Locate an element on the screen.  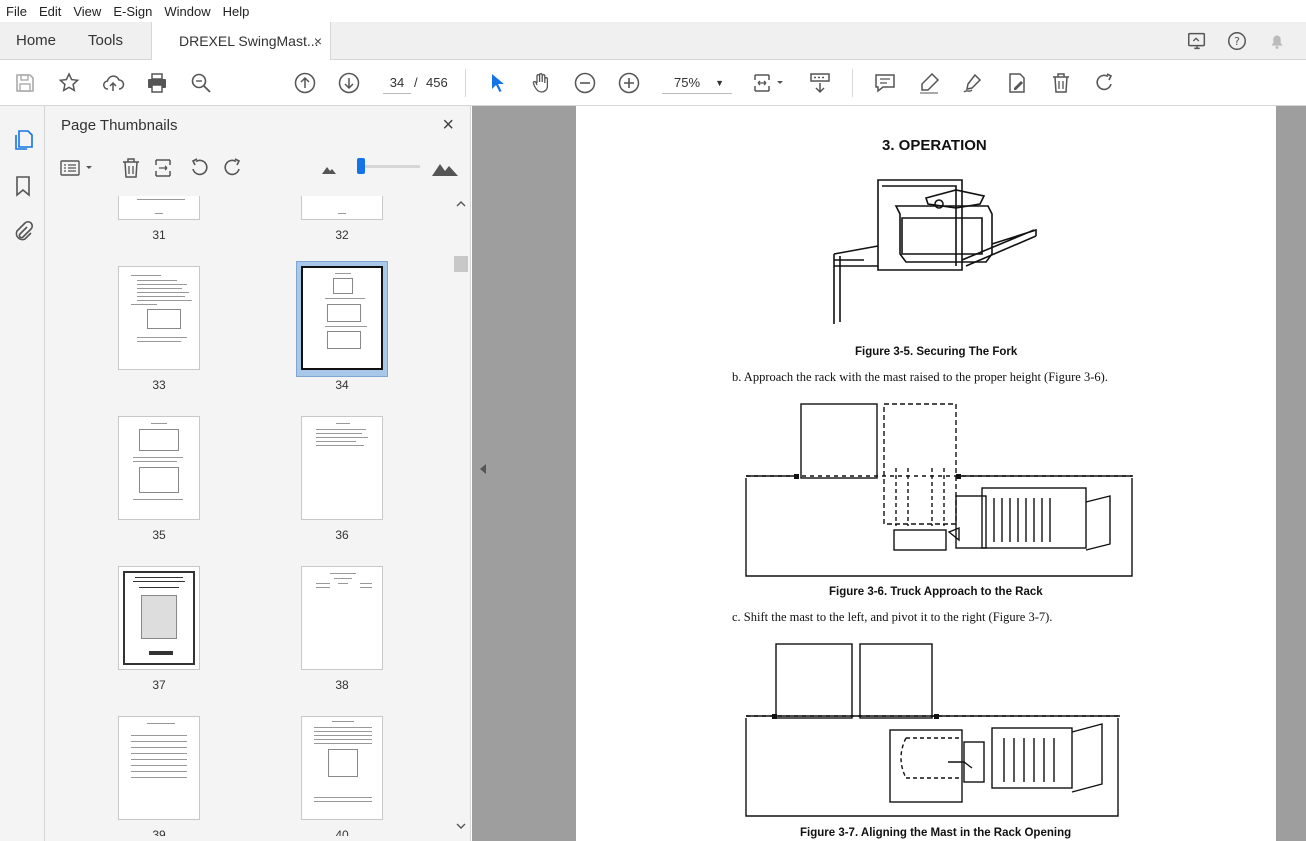
main-toolbar: 34 / 456 75% ▼ is located at coordinates (653, 83).